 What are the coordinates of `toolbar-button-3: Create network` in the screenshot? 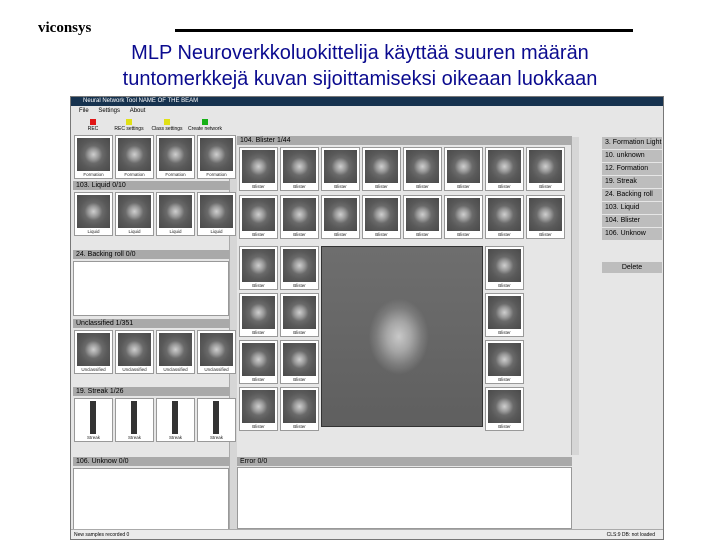 It's located at (205, 126).